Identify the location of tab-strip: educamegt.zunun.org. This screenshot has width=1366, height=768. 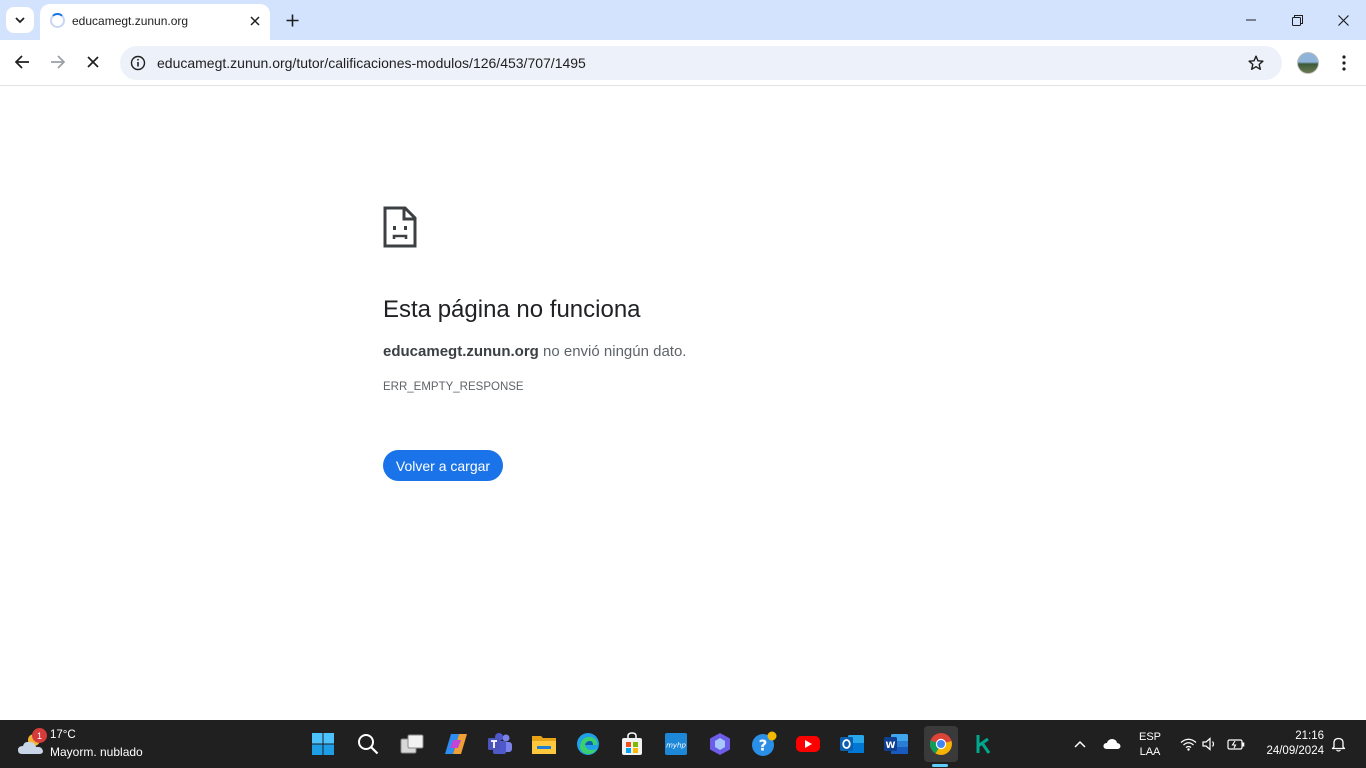
(683, 20).